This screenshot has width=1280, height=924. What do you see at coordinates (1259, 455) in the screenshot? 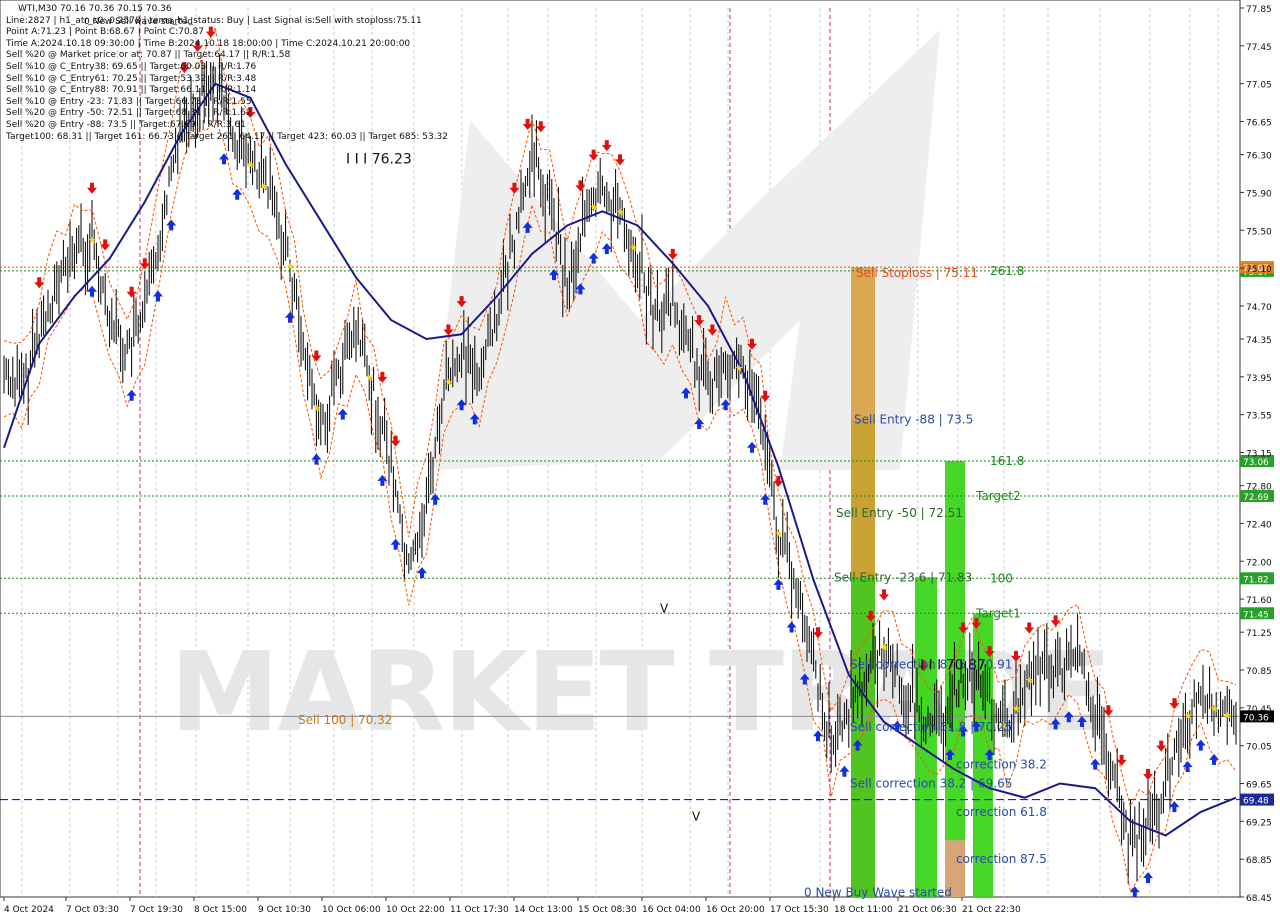
I see `y-tick-label: 73.15` at bounding box center [1259, 455].